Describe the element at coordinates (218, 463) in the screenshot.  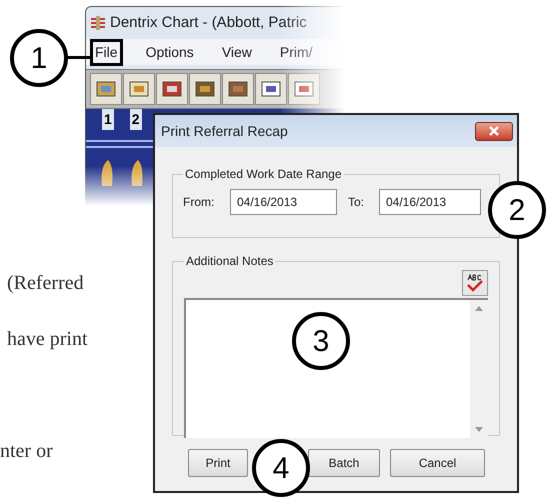
I see `dialog-button: Print` at that location.